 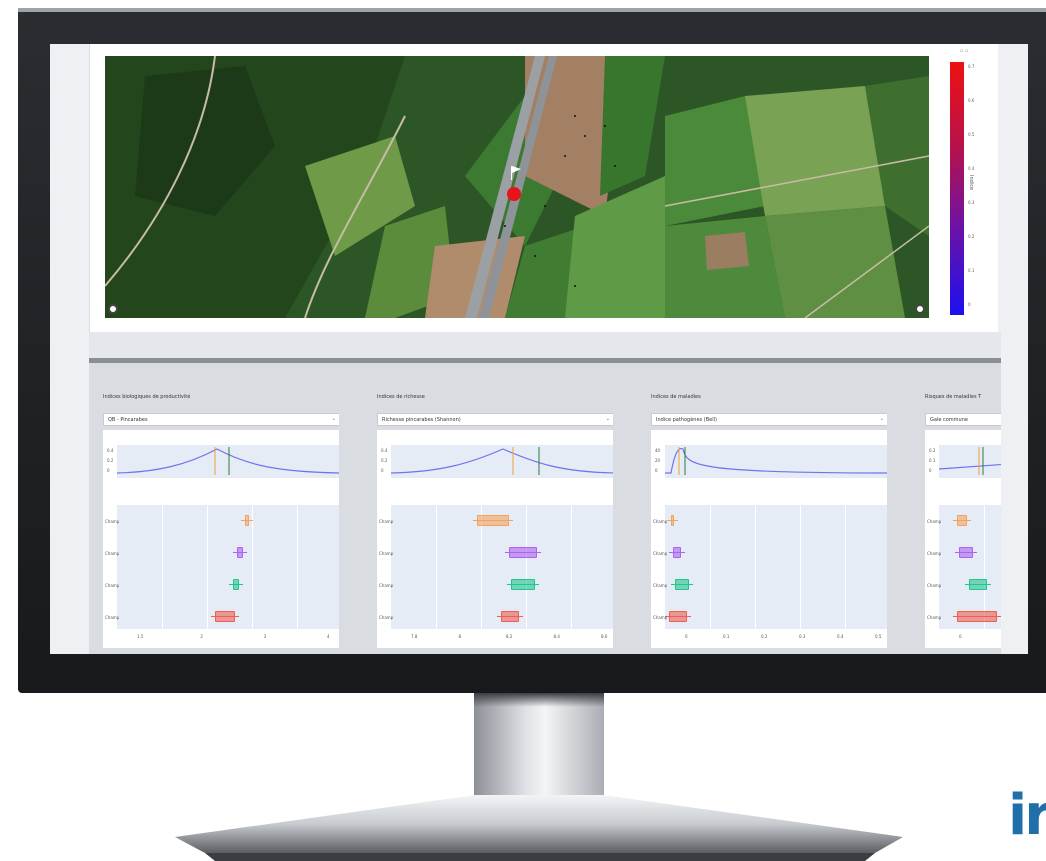 I want to click on panel-title: Indices de maladies, so click(x=676, y=397).